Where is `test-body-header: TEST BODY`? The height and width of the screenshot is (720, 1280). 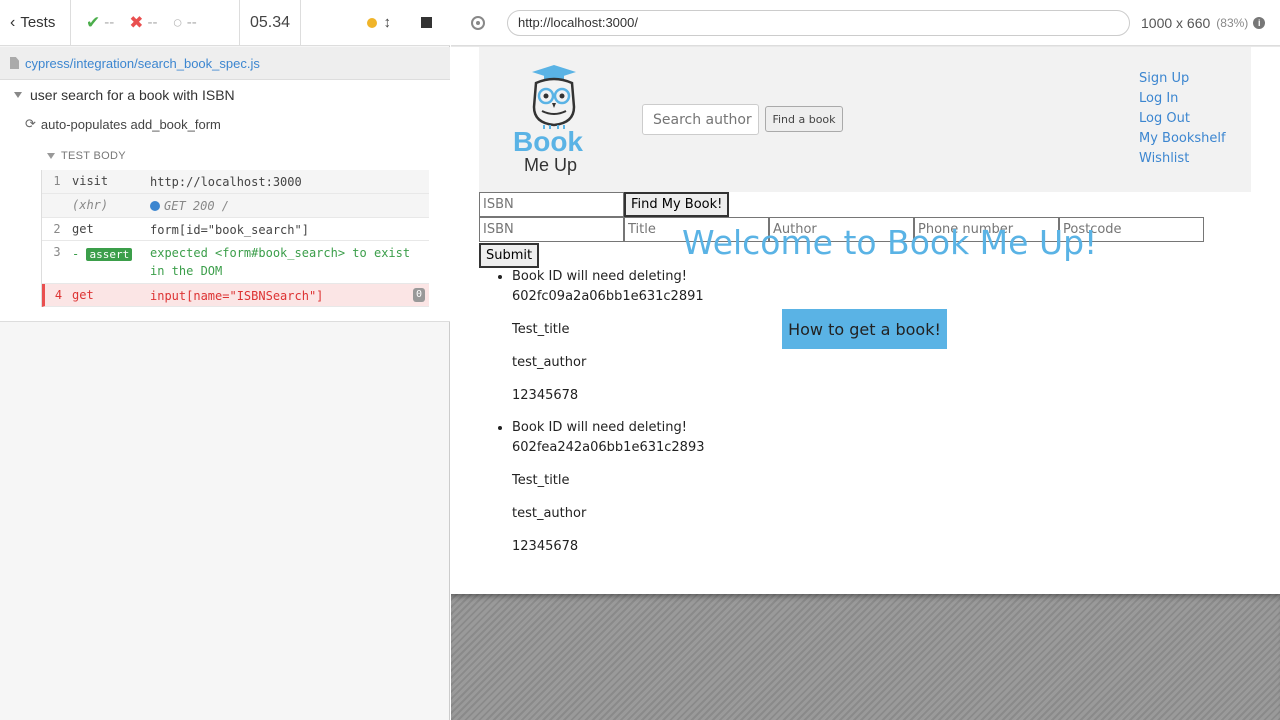 test-body-header: TEST BODY is located at coordinates (86, 156).